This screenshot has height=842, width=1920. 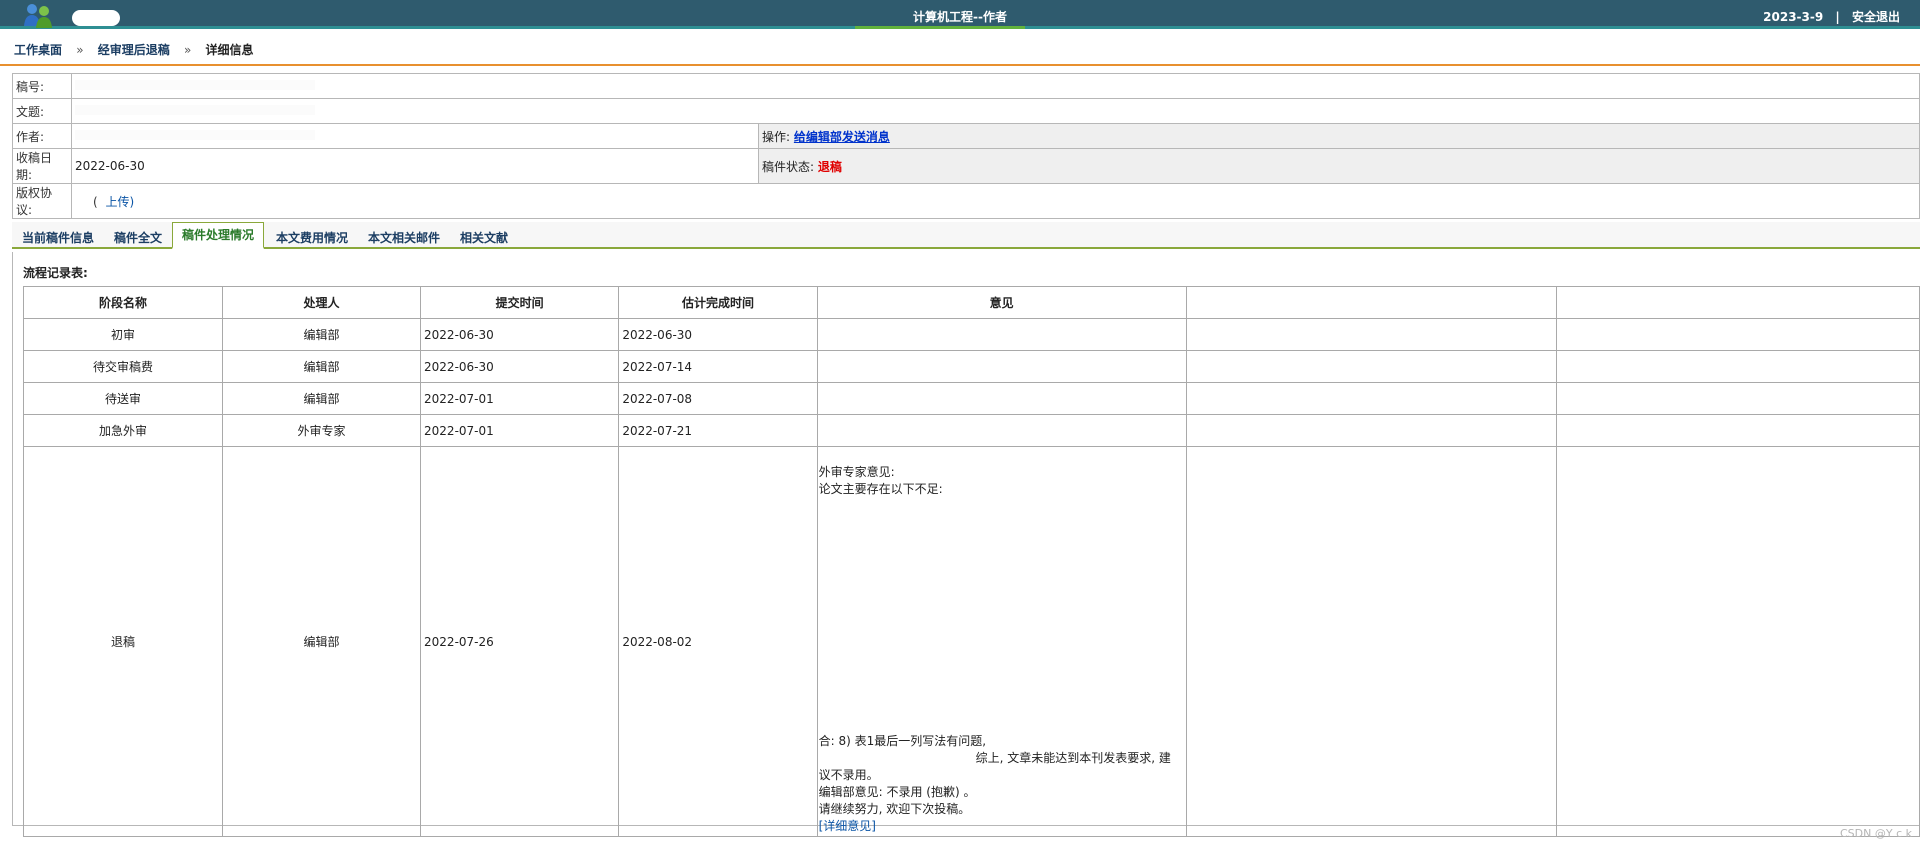 I want to click on table-row: 待交审稿费 编辑部 2022-06-30 2022-07-14, so click(x=971, y=366).